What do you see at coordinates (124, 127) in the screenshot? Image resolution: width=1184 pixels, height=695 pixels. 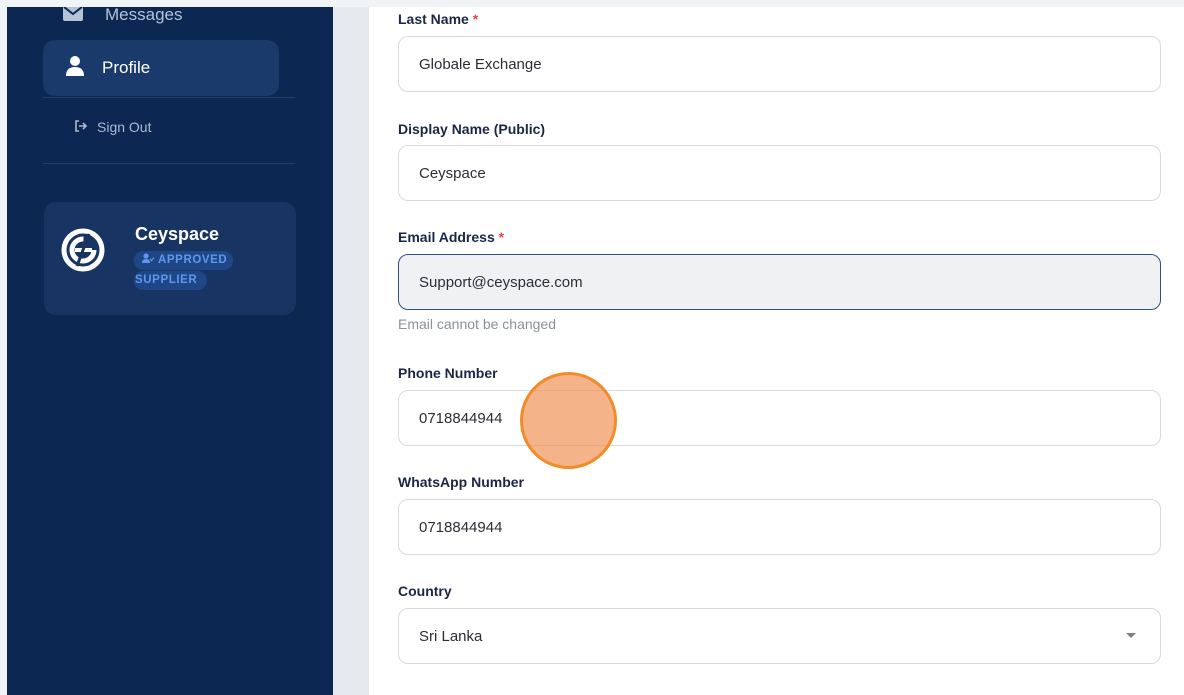 I see `sign-out-label: Sign Out` at bounding box center [124, 127].